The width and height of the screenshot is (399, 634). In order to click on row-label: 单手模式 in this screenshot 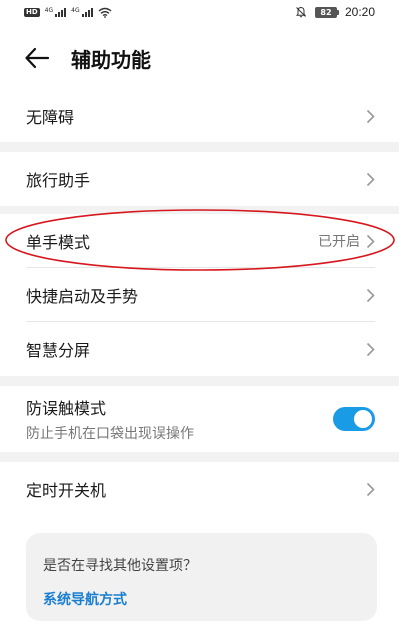, I will do `click(58, 242)`.